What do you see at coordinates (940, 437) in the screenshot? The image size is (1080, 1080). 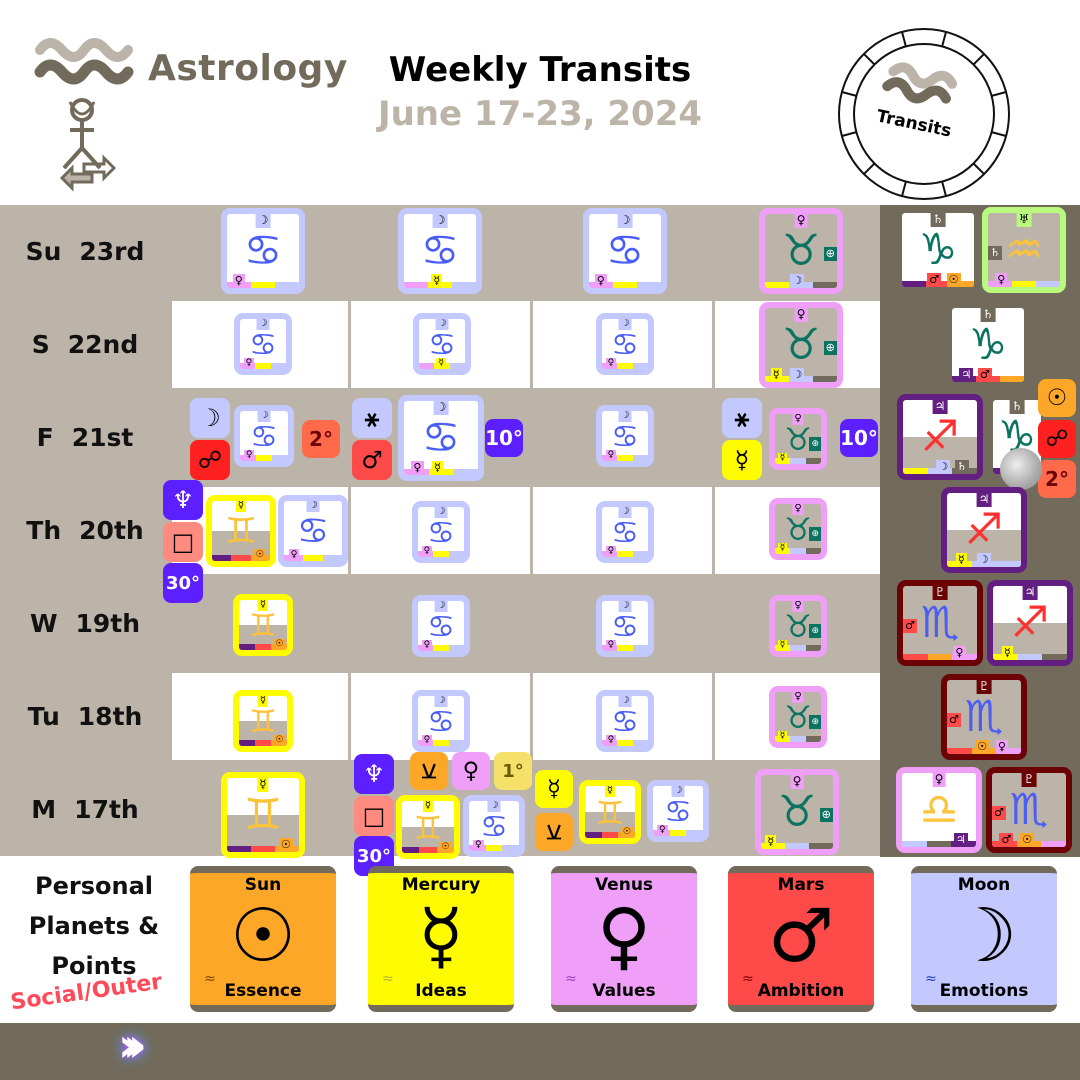 I see `sagittarius-jupiter-tile: ♐ ♃ ☽ ♄` at bounding box center [940, 437].